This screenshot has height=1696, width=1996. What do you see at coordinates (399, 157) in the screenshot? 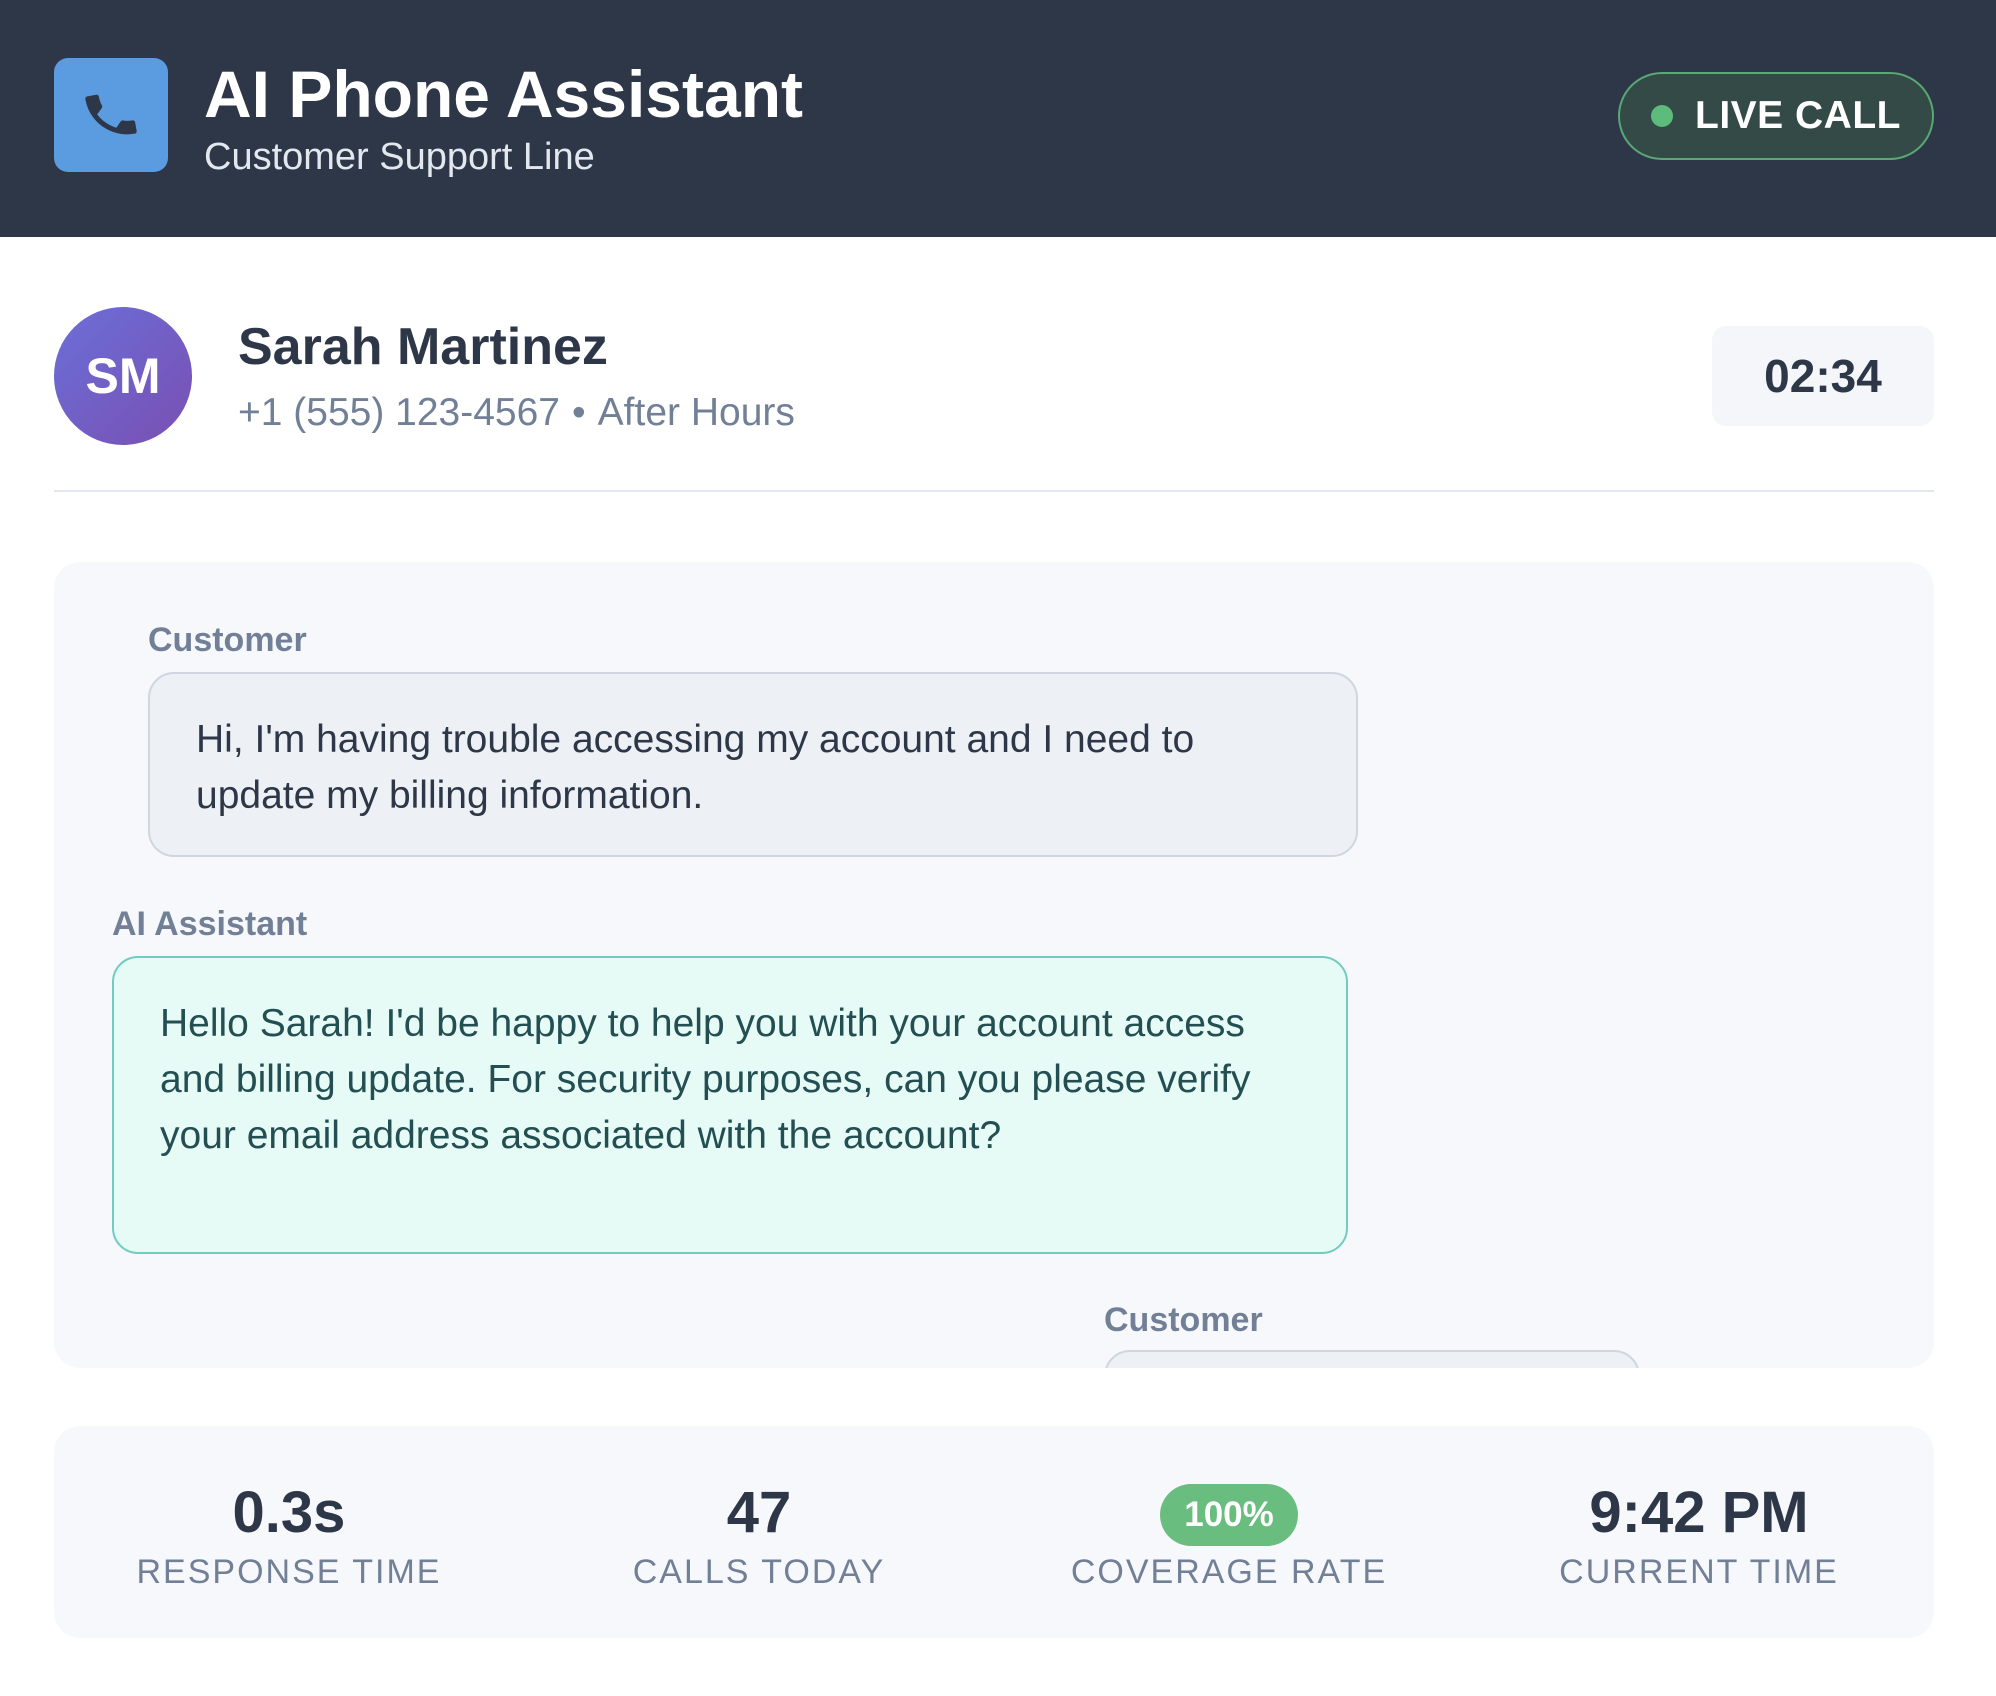
I see `app-subtitle: Customer Support Line` at bounding box center [399, 157].